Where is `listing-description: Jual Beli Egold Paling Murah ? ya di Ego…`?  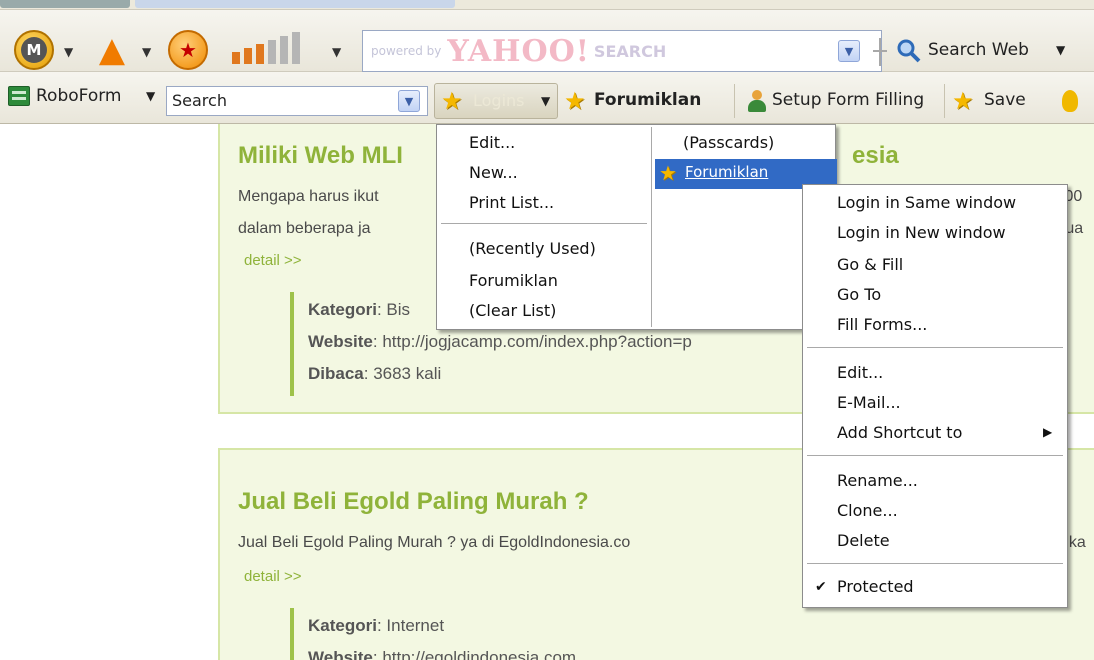 listing-description: Jual Beli Egold Paling Murah ? ya di Ego… is located at coordinates (434, 542).